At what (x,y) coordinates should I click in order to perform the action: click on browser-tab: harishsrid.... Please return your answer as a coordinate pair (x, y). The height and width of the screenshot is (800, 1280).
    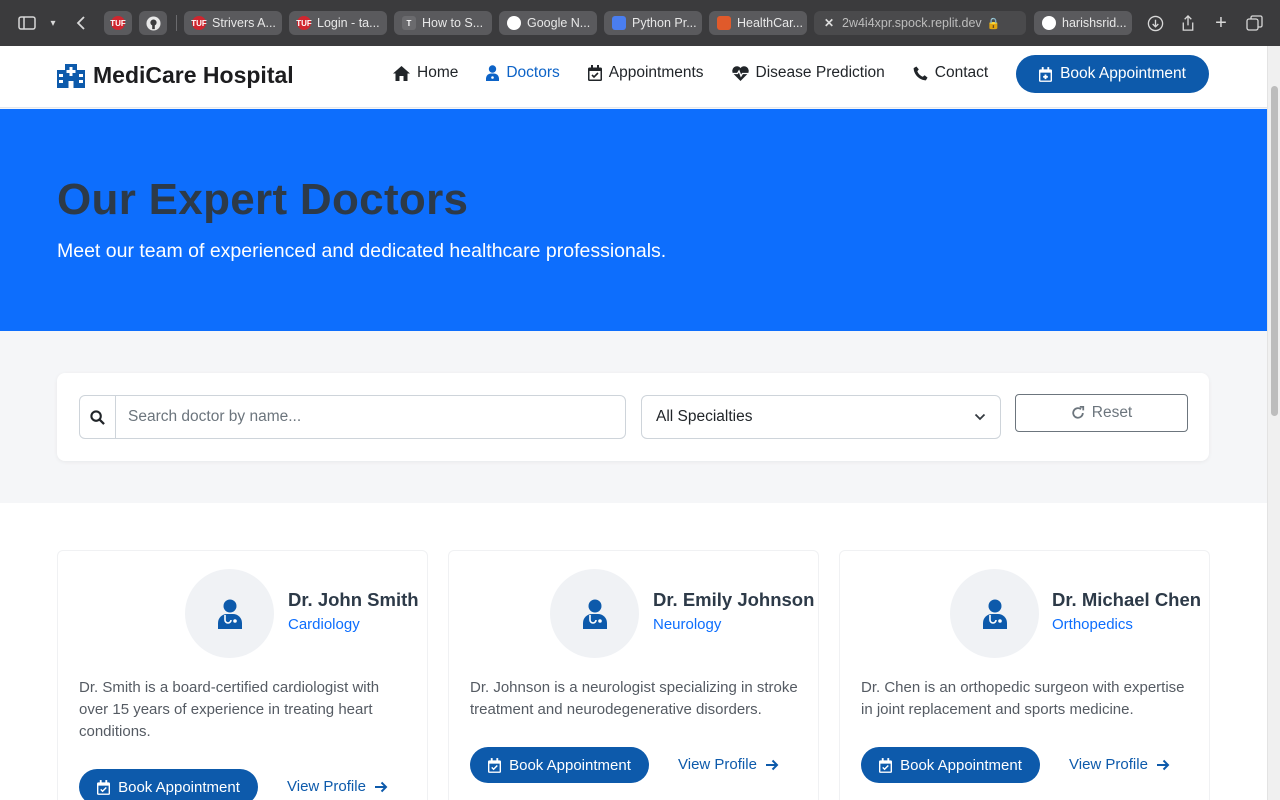
    Looking at the image, I should click on (1083, 23).